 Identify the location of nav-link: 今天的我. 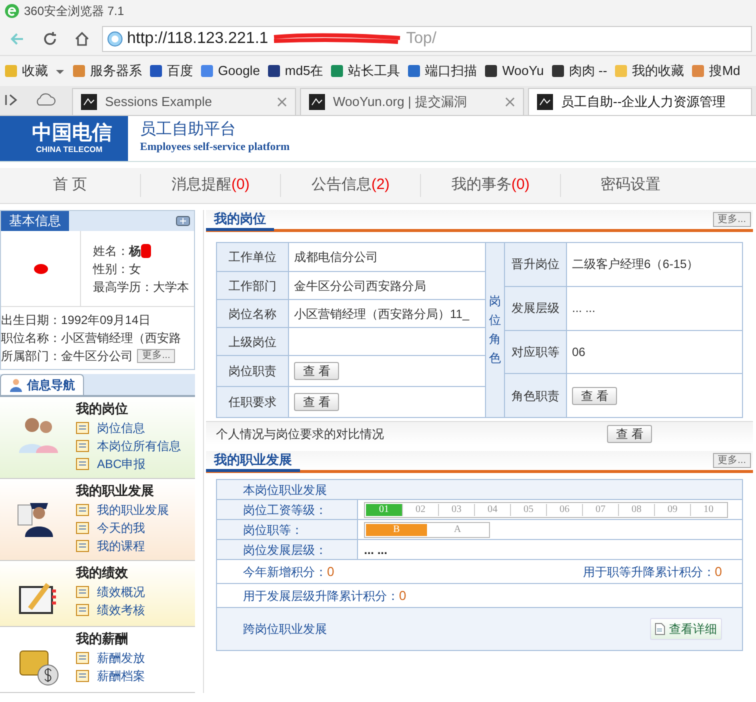
(122, 528).